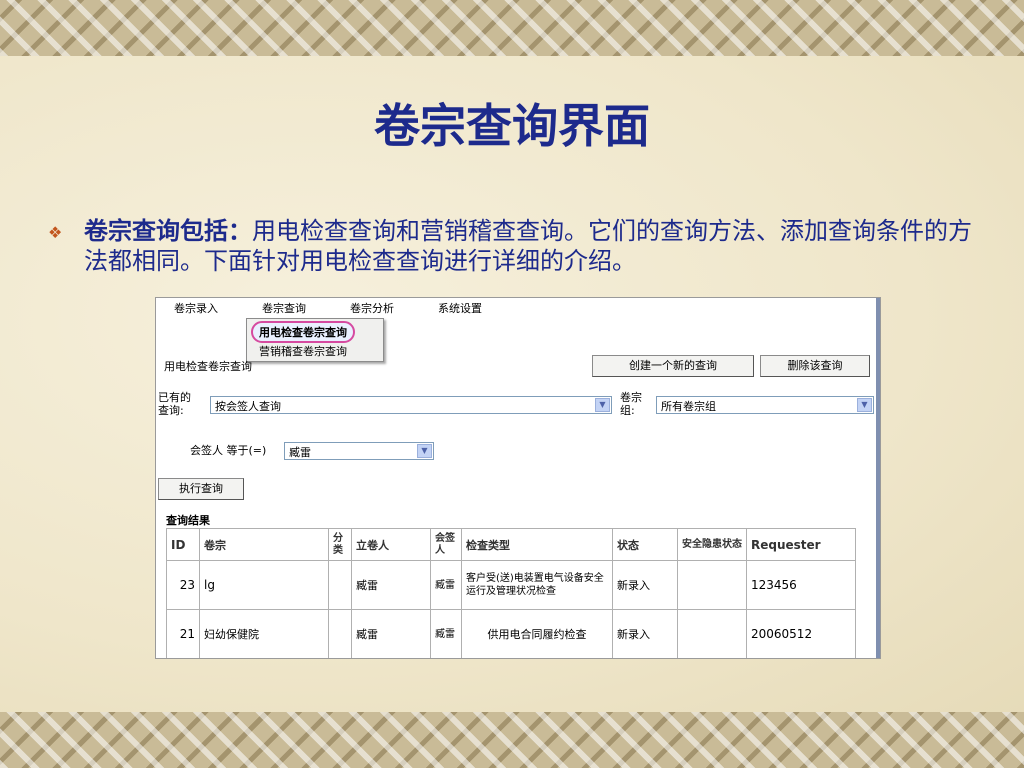  Describe the element at coordinates (673, 366) in the screenshot. I see `create-query-button: 创建一个新的查询` at that location.